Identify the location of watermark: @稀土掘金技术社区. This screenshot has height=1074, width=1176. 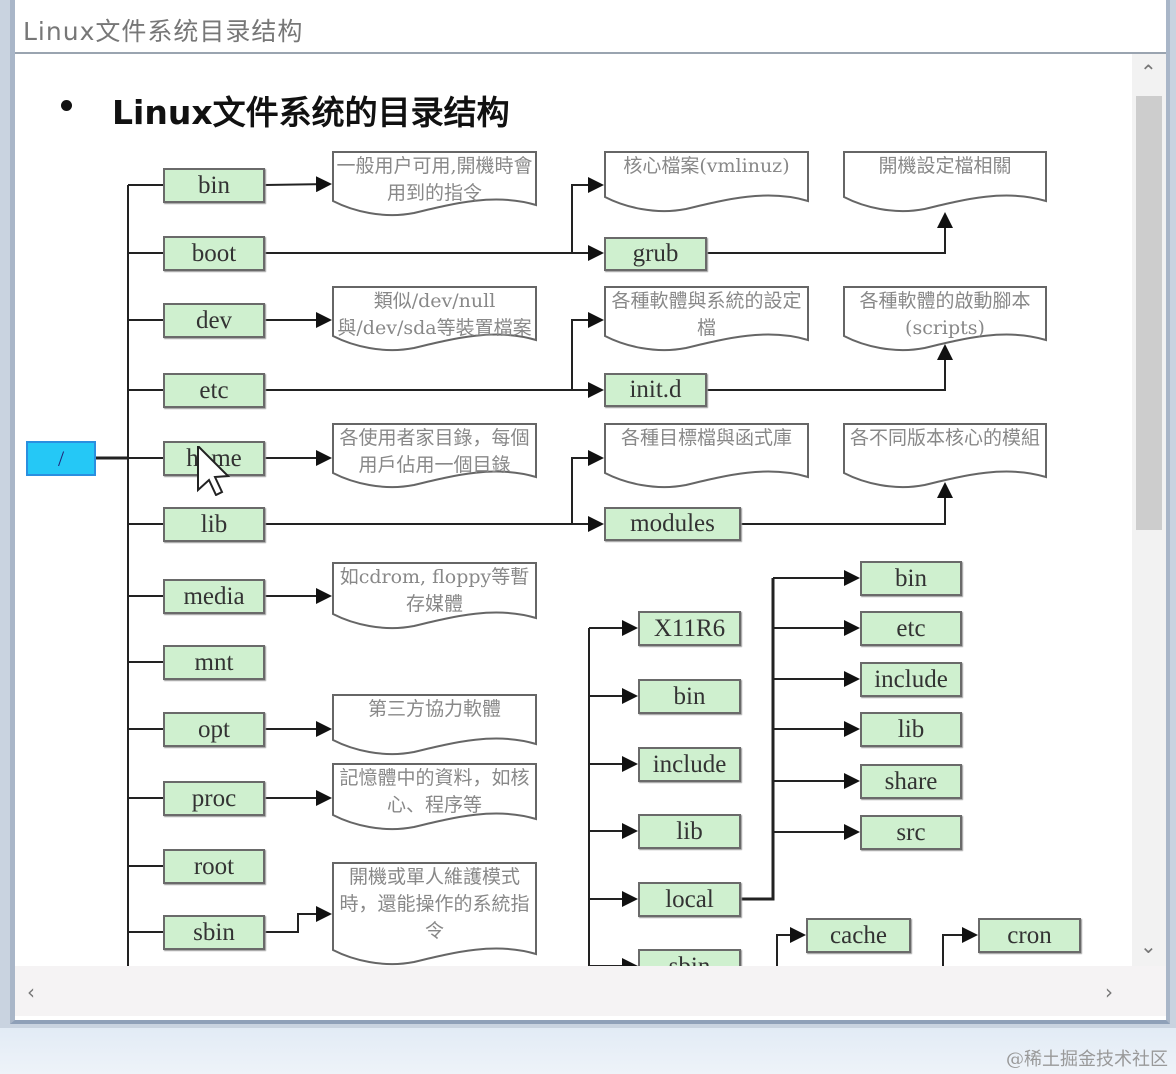
(1087, 1059).